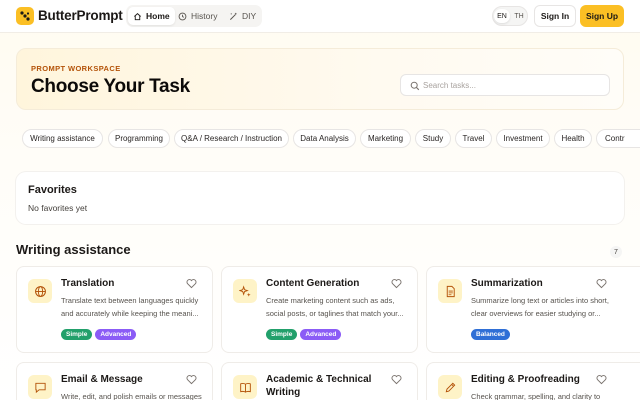 Image resolution: width=640 pixels, height=400 pixels. Describe the element at coordinates (40, 387) in the screenshot. I see `message-icon` at that location.